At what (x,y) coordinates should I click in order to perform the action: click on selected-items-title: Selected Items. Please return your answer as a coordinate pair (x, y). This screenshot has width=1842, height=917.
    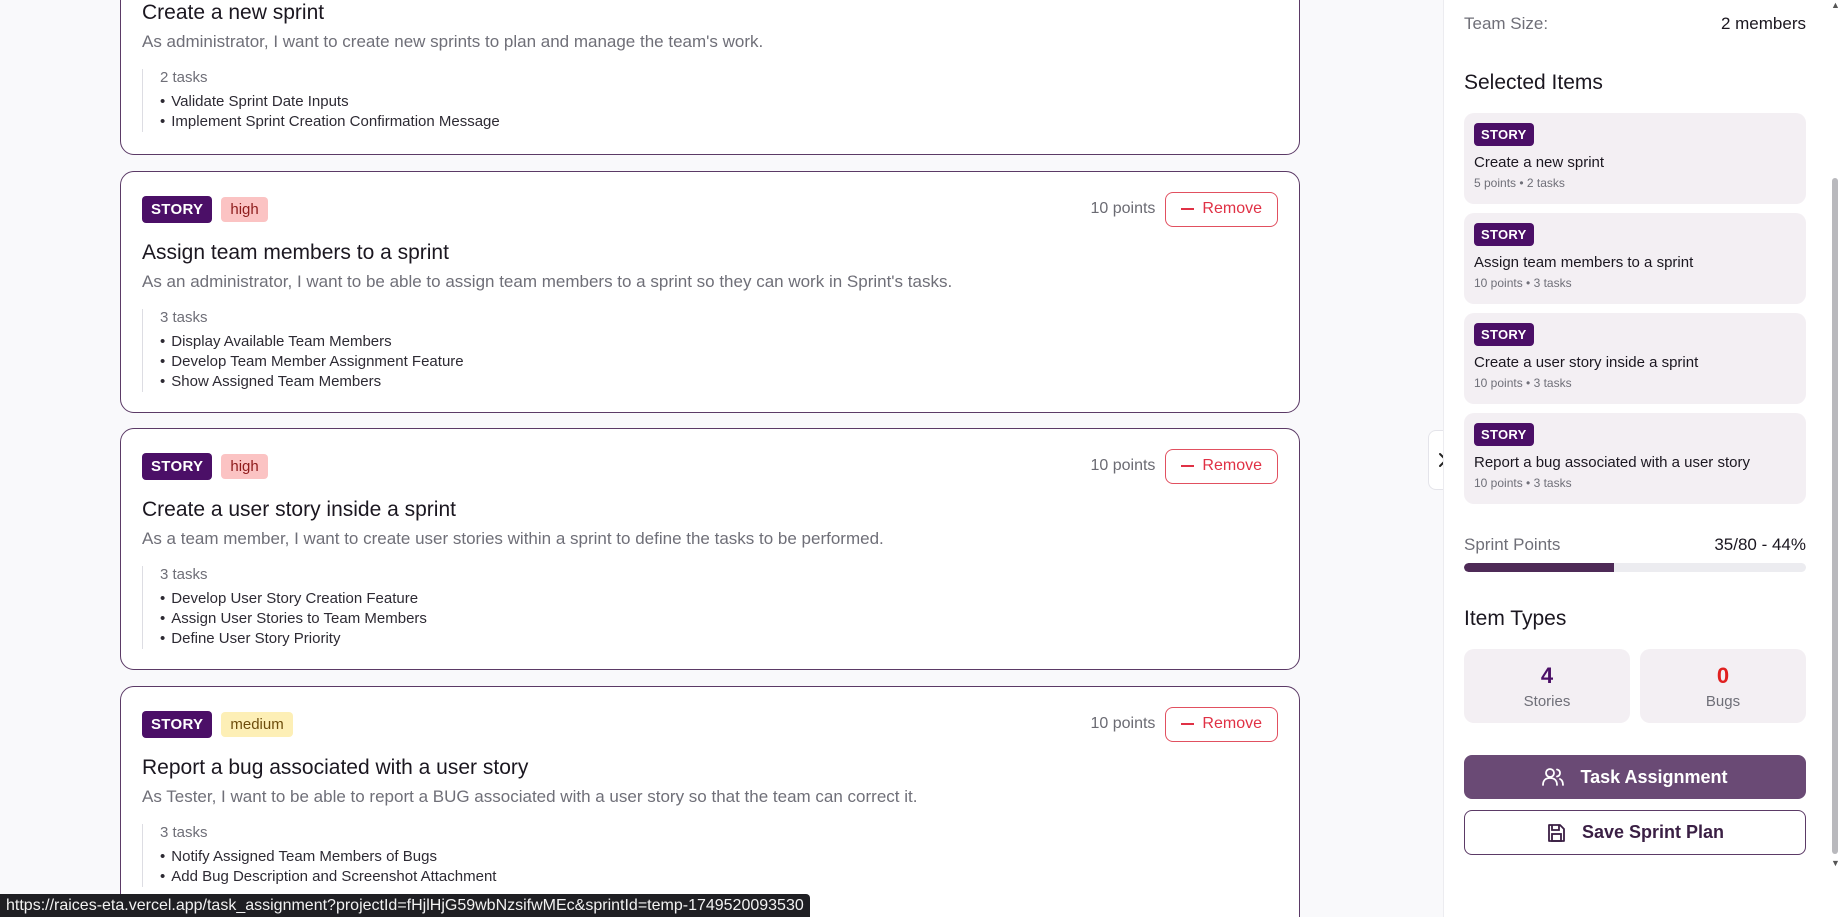
    Looking at the image, I should click on (1533, 82).